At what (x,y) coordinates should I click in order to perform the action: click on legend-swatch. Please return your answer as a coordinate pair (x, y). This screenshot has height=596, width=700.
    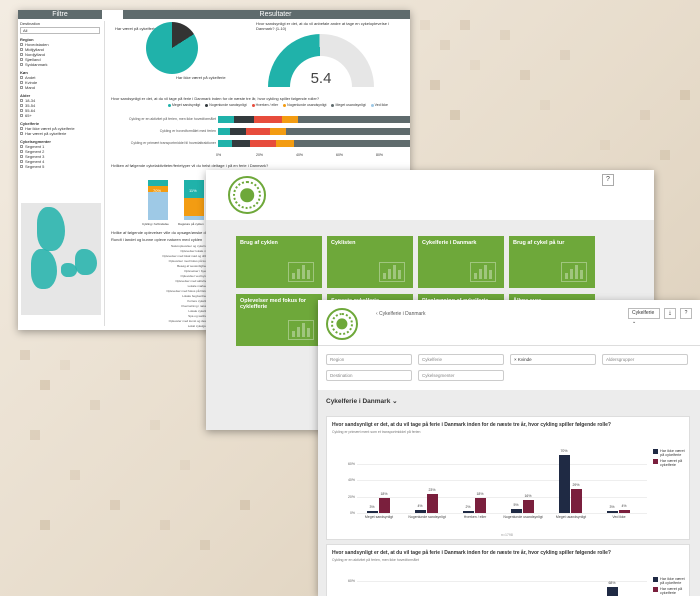
    Looking at the image, I should click on (655, 589).